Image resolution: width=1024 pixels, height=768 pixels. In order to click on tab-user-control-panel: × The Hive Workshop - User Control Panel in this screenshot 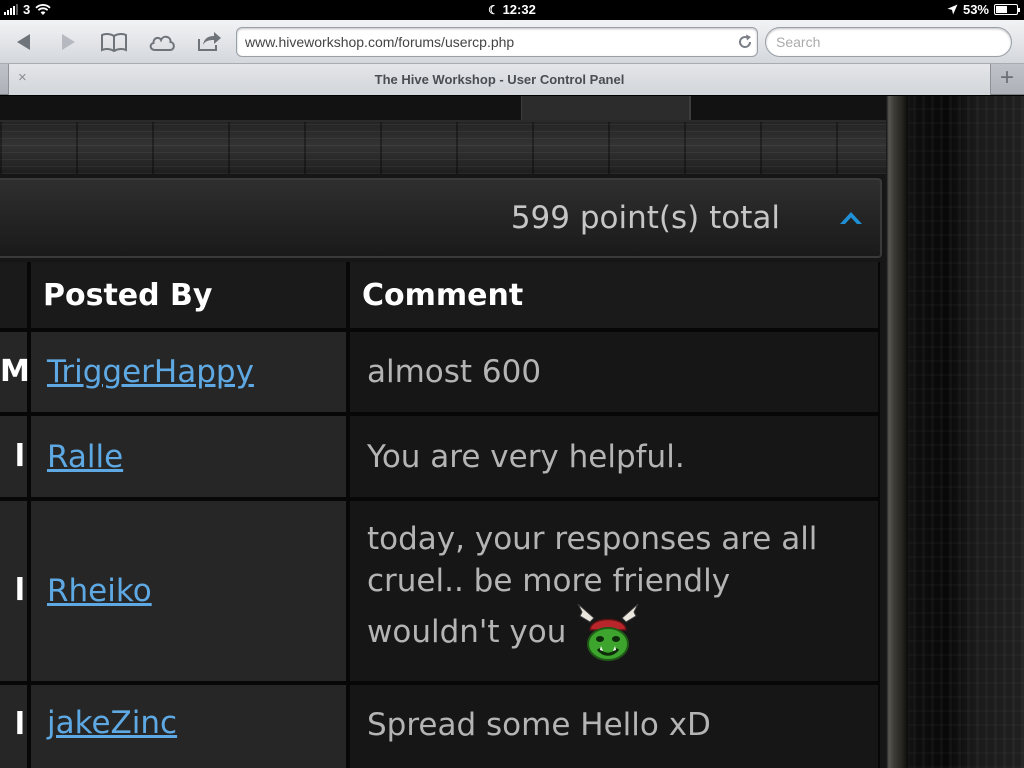, I will do `click(499, 79)`.